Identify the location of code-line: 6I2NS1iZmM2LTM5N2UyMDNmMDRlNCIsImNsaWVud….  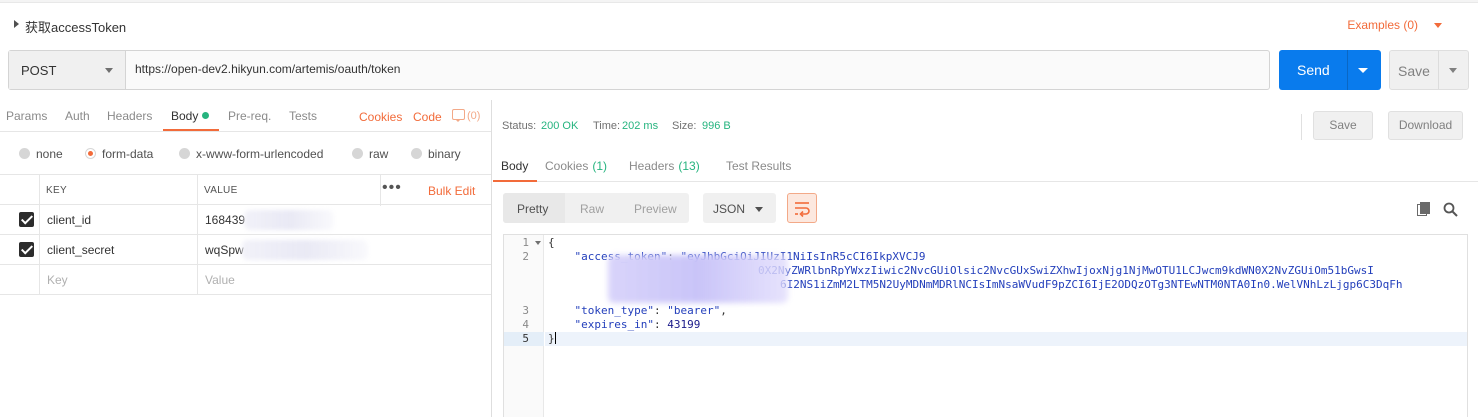
(1091, 285).